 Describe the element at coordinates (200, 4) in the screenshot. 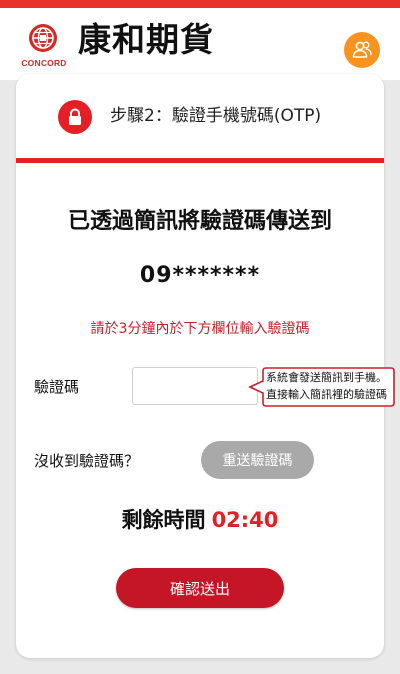

I see `top-accent-bar` at that location.